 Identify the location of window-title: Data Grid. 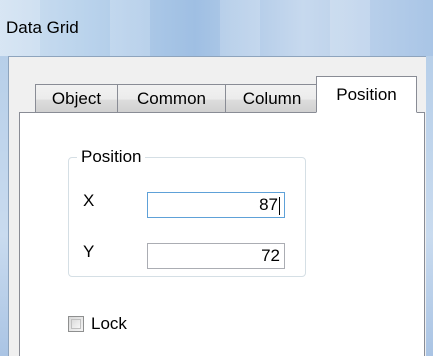
(42, 27).